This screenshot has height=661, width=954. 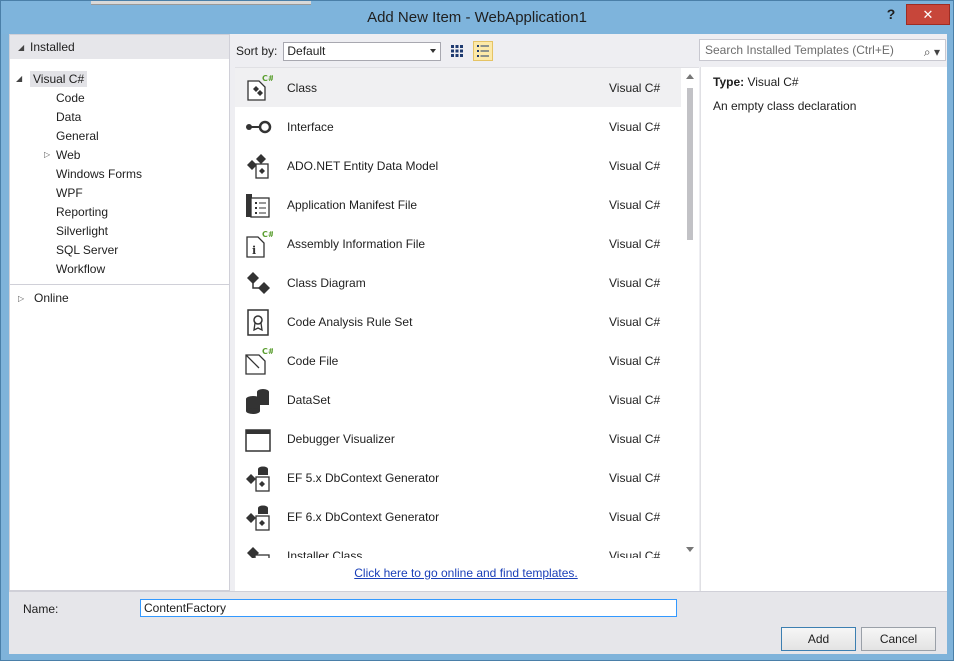 I want to click on template-name: Code Analysis Rule Set, so click(x=350, y=321).